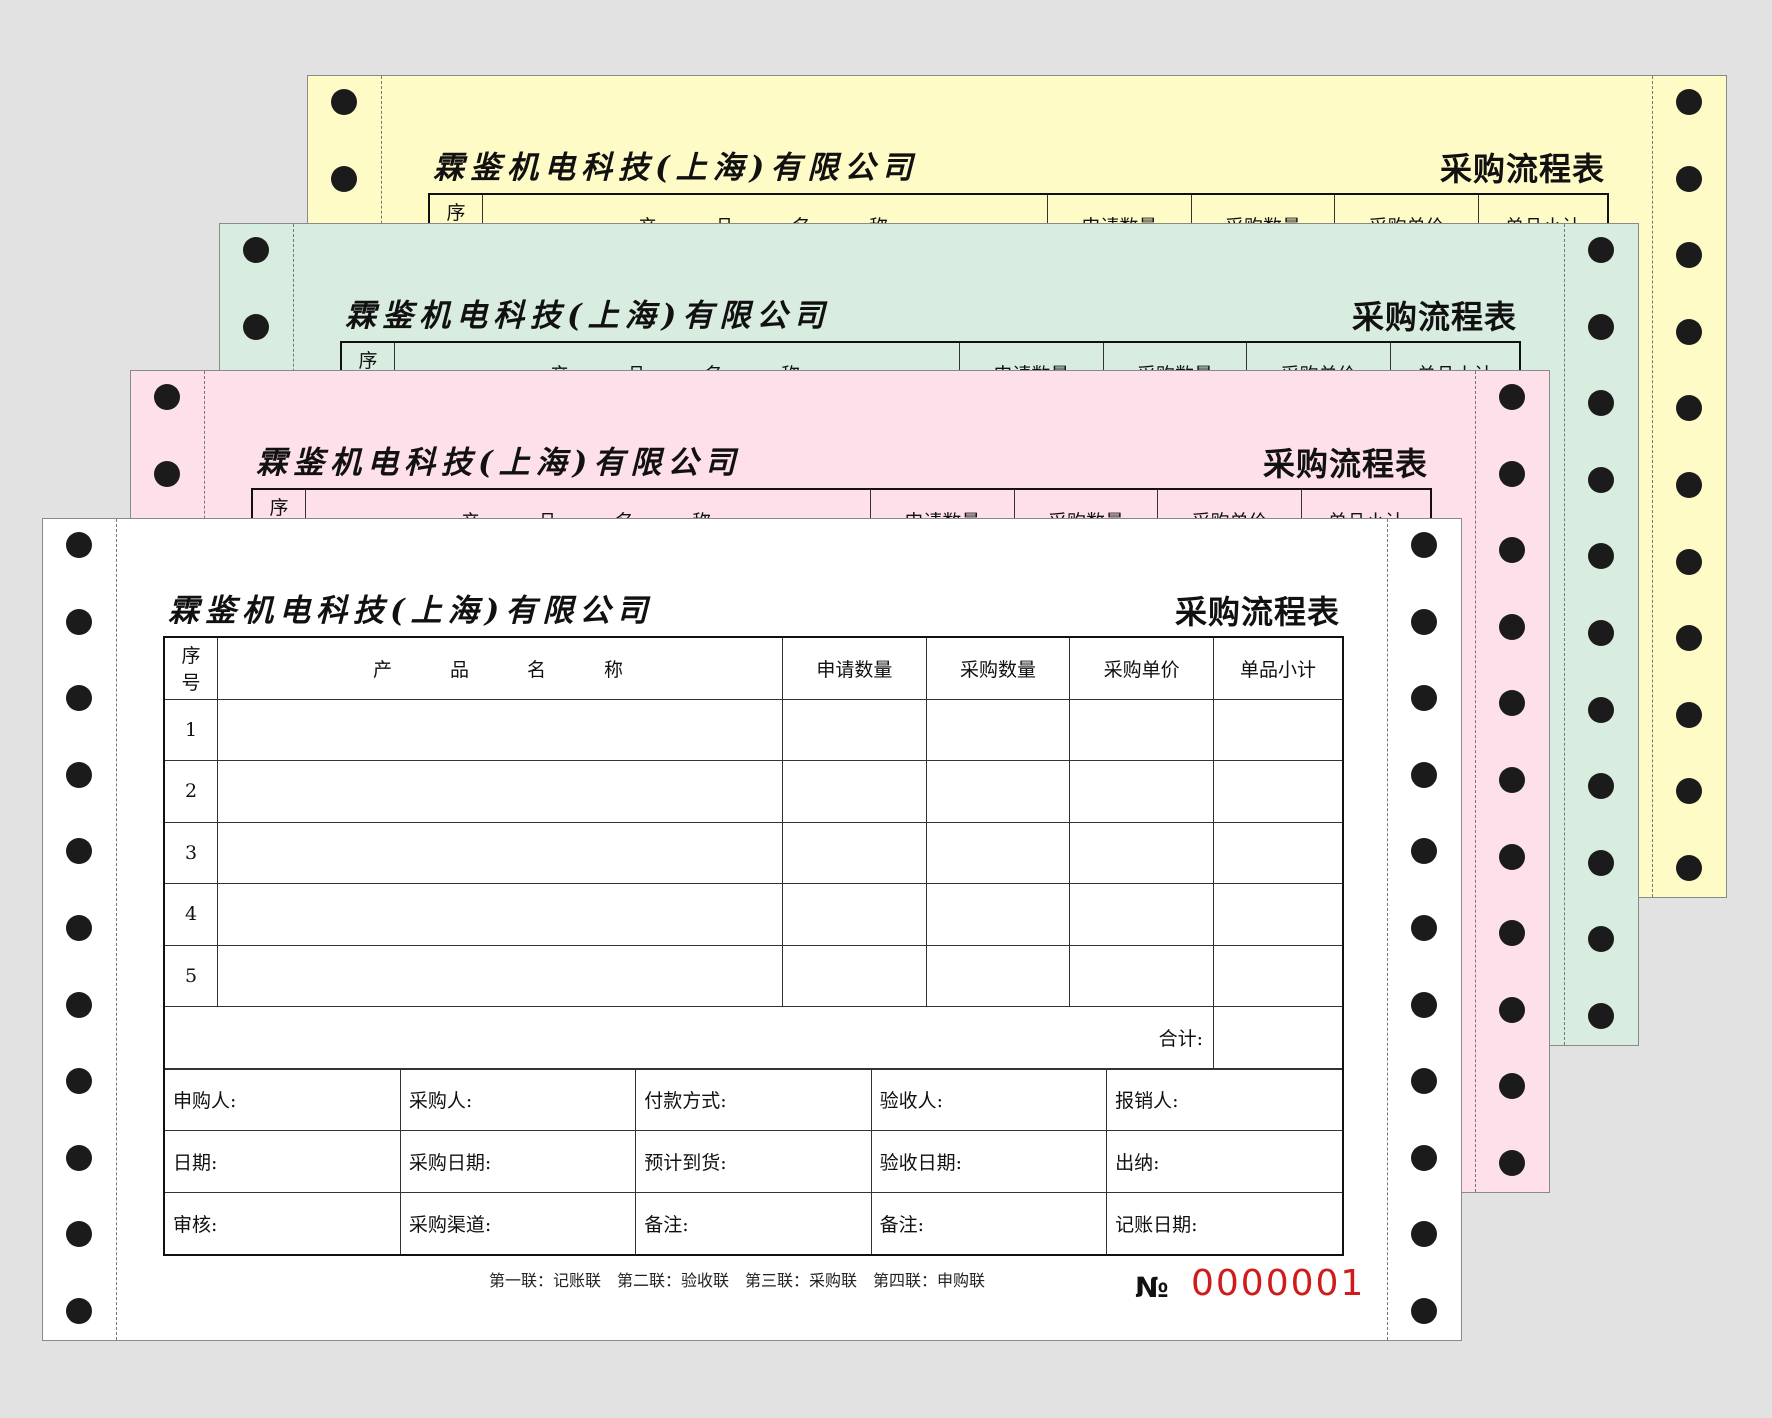 The width and height of the screenshot is (1772, 1418). I want to click on table-row: 1, so click(753, 729).